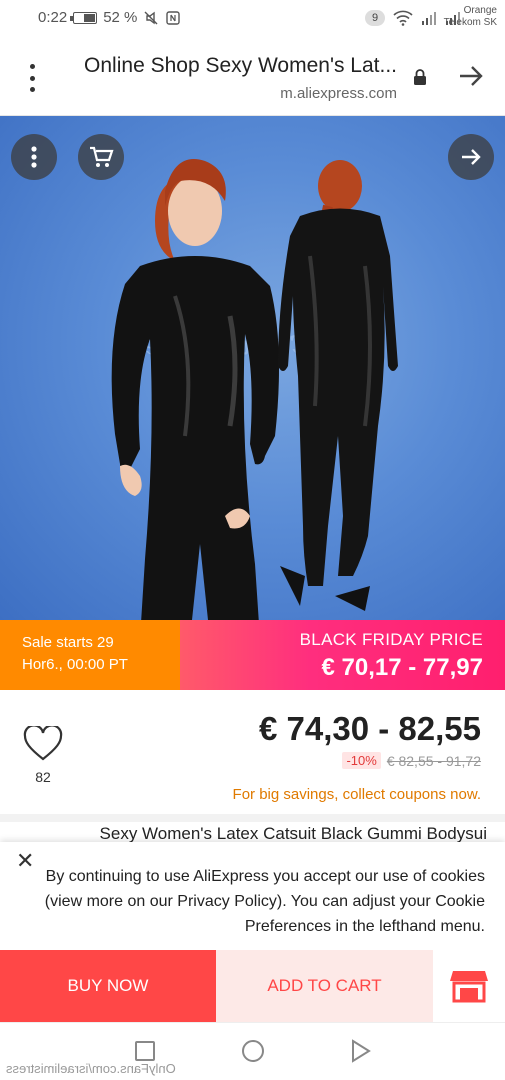 This screenshot has height=1080, width=505. I want to click on sale-price-area: BLACK FRIDAY PRICE € 70,17 - 77,97, so click(342, 655).